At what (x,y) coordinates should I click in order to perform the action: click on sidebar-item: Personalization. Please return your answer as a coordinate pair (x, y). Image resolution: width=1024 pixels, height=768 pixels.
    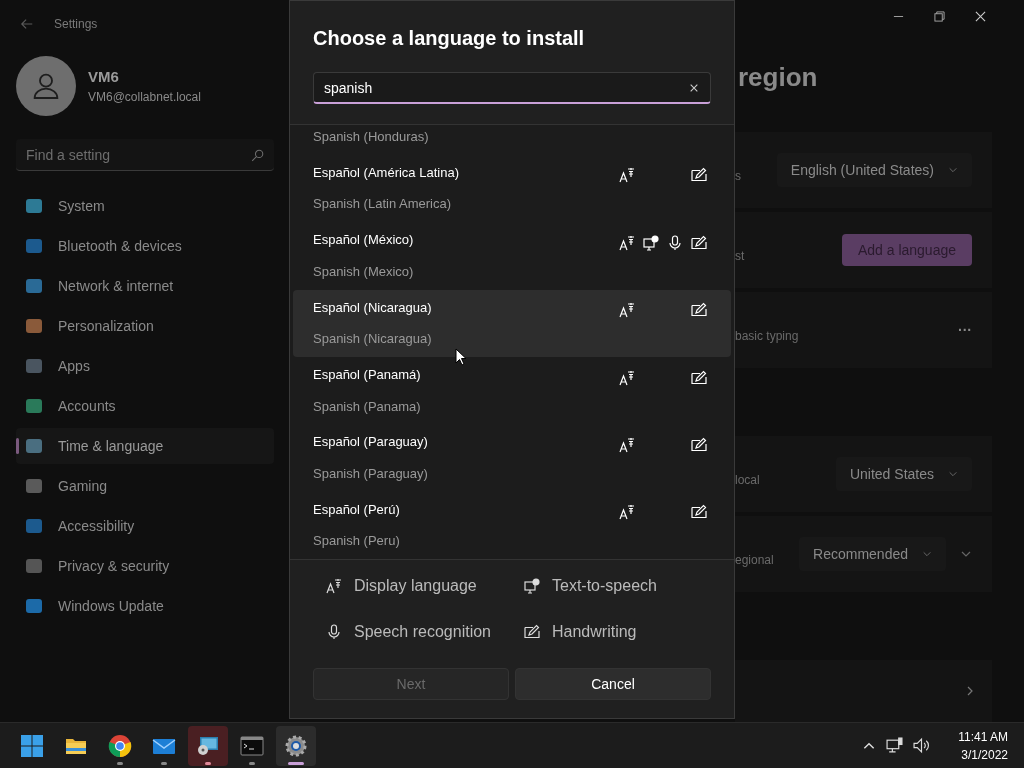
    Looking at the image, I should click on (145, 326).